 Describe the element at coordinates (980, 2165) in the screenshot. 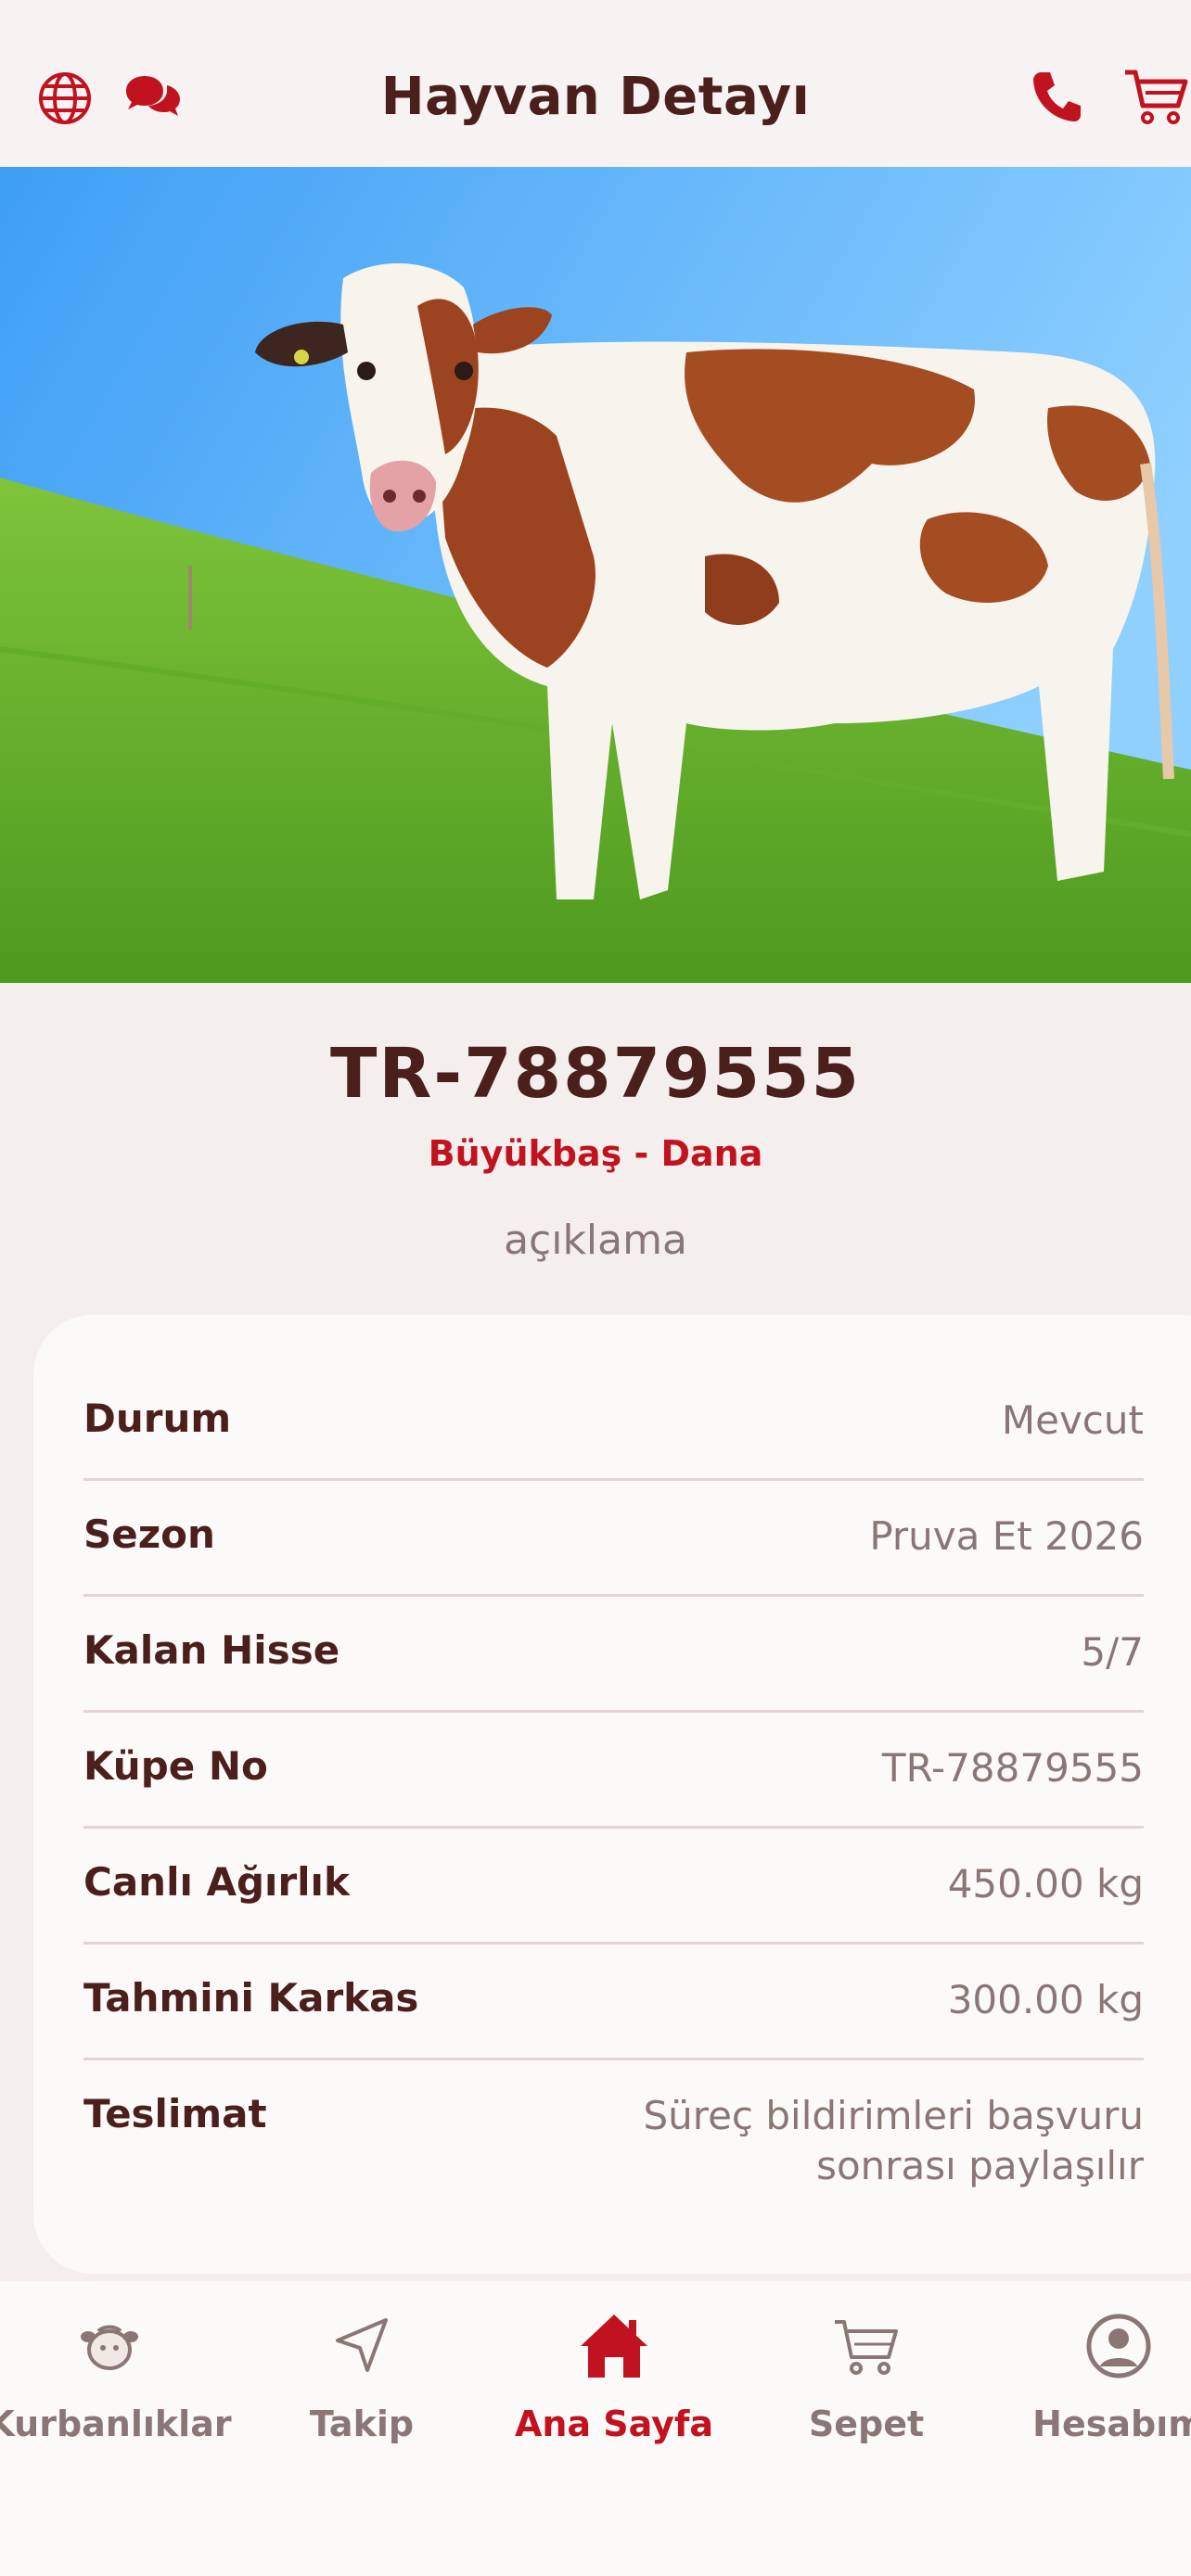

I see `detail-value-line: sonrası paylaşılır` at that location.